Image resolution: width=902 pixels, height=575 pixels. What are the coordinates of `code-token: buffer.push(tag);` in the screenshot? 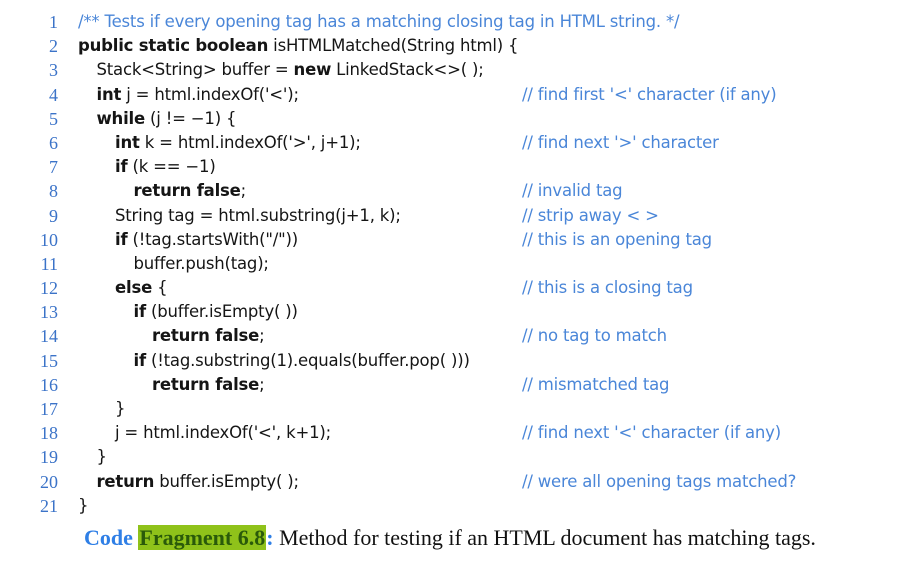 It's located at (201, 263).